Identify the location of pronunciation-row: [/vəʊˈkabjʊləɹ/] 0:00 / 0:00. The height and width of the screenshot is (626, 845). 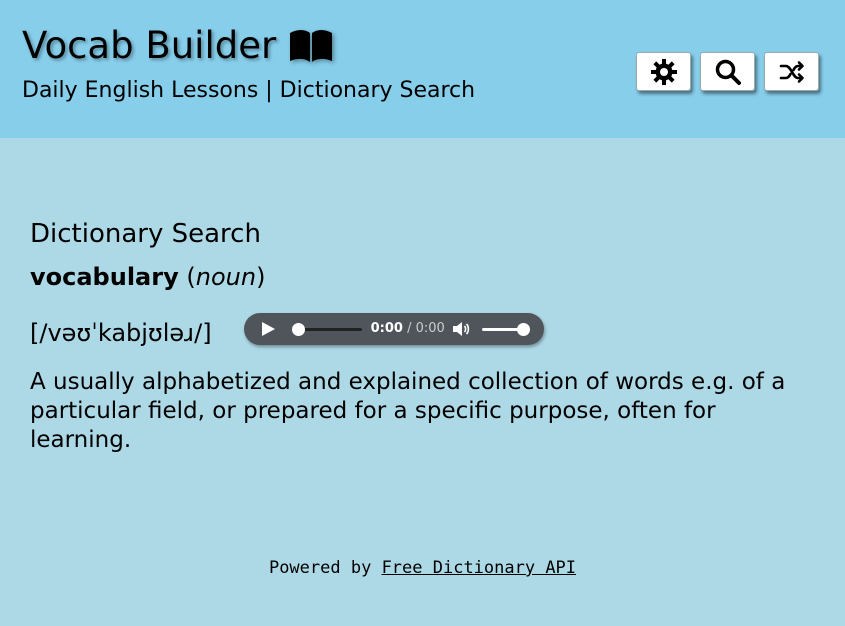
(425, 329).